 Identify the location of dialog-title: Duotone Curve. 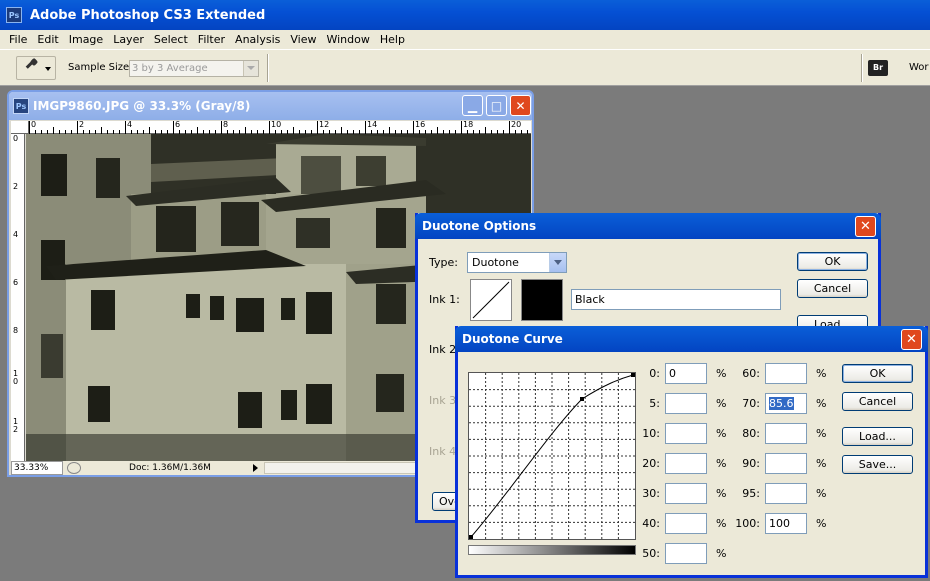
(512, 339).